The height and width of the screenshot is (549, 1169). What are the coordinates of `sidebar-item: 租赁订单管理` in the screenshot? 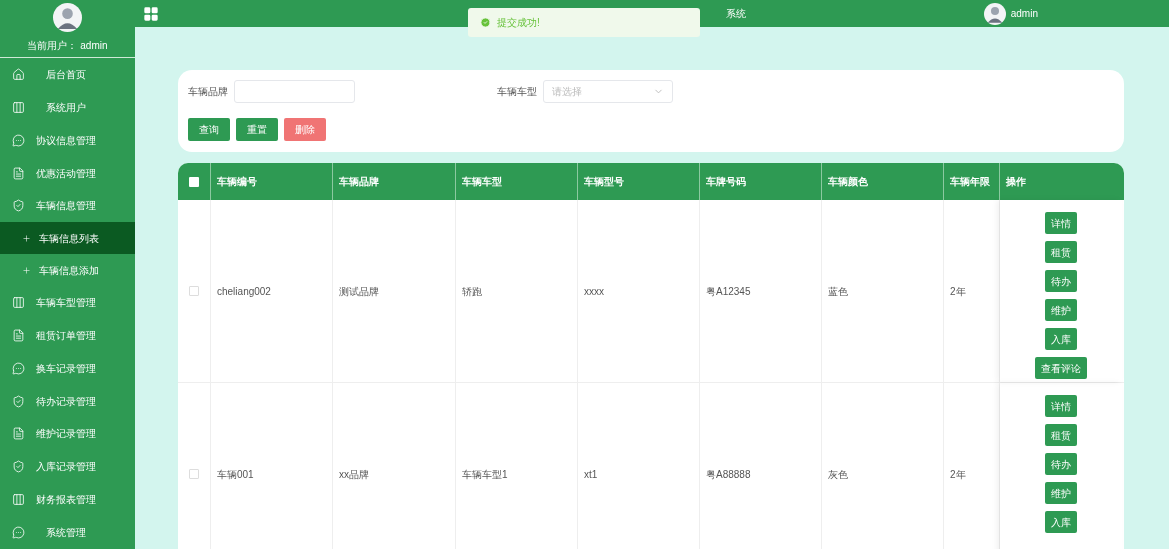 It's located at (67, 335).